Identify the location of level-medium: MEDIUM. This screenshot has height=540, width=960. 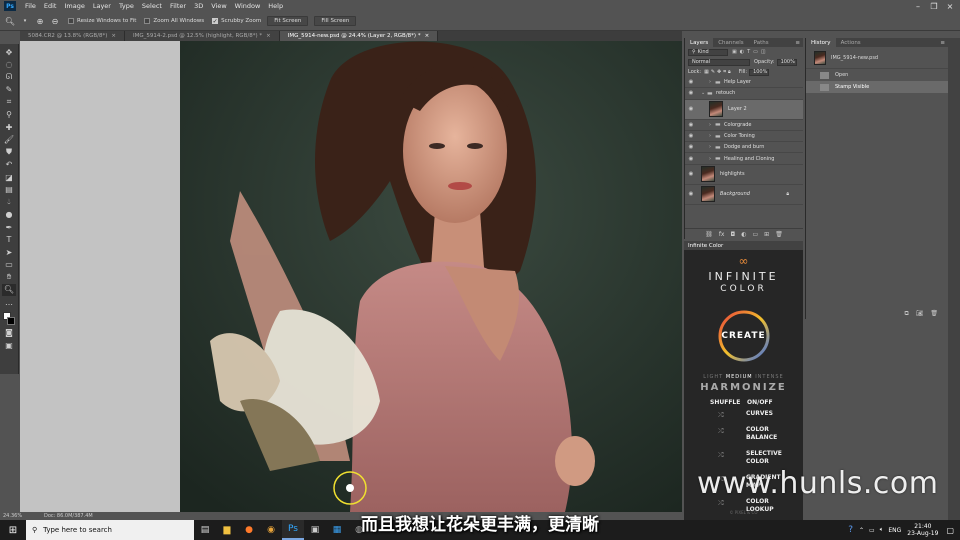
(739, 377).